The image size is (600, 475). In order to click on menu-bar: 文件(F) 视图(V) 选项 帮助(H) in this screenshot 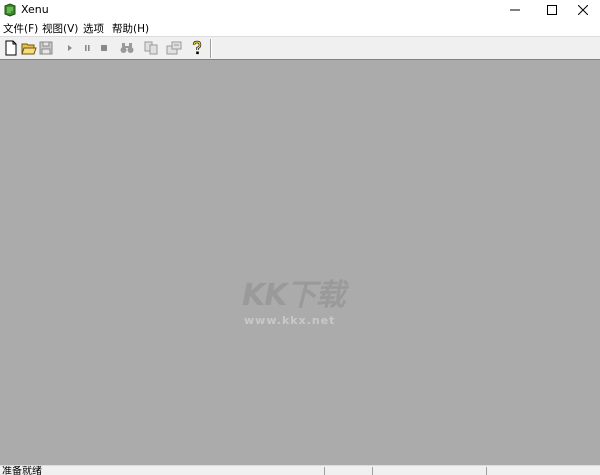, I will do `click(300, 27)`.